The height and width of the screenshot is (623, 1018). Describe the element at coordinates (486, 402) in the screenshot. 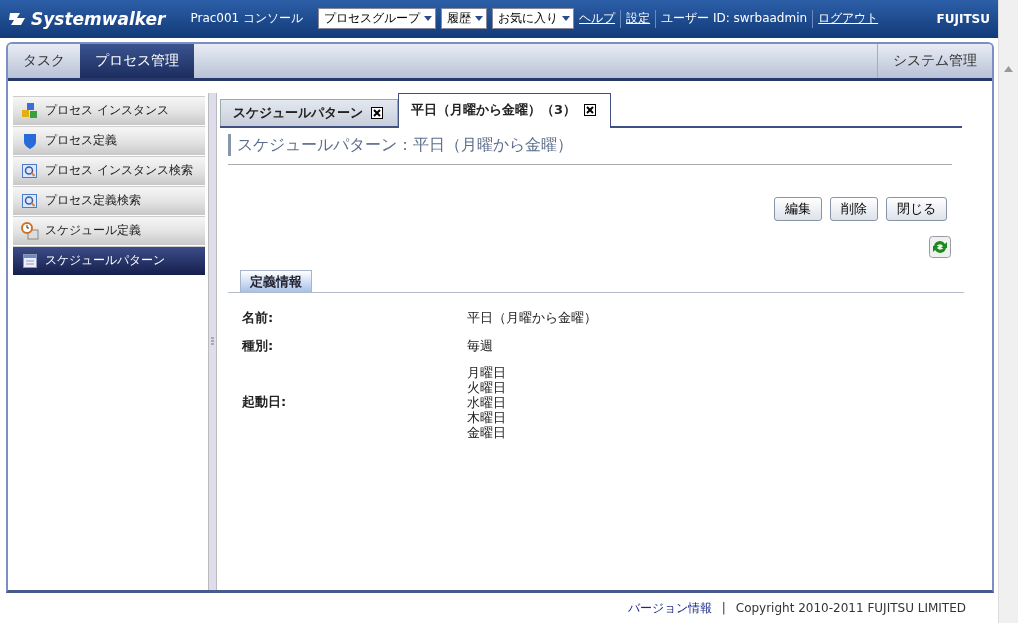

I see `field-value: 水曜日` at that location.